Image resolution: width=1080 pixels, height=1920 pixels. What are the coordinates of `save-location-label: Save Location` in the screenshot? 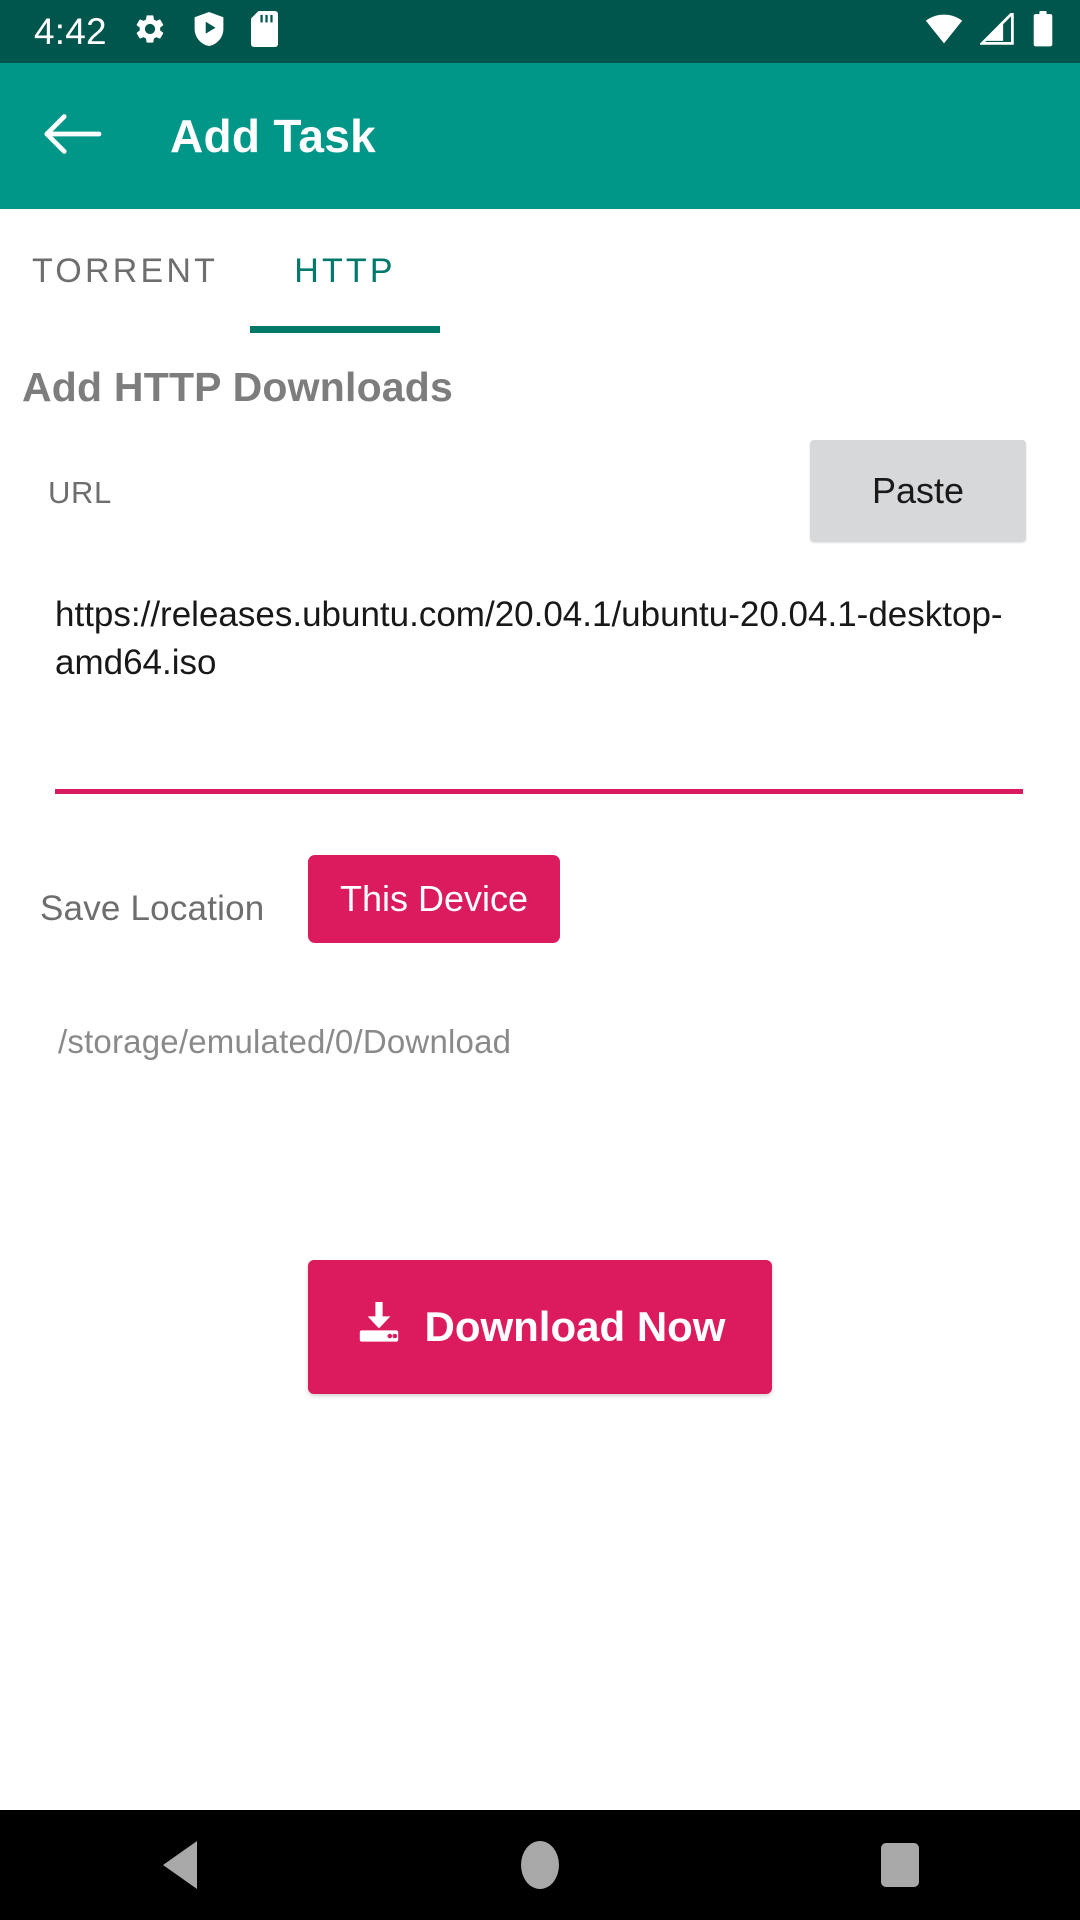 It's located at (152, 908).